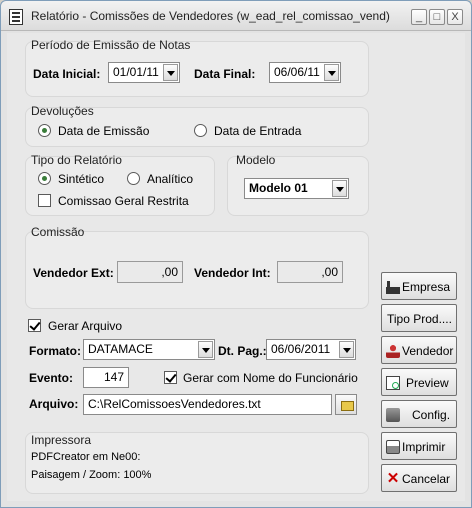 The height and width of the screenshot is (508, 472). Describe the element at coordinates (73, 273) in the screenshot. I see `vendedor-ext-label: Vendedor Ext:` at that location.